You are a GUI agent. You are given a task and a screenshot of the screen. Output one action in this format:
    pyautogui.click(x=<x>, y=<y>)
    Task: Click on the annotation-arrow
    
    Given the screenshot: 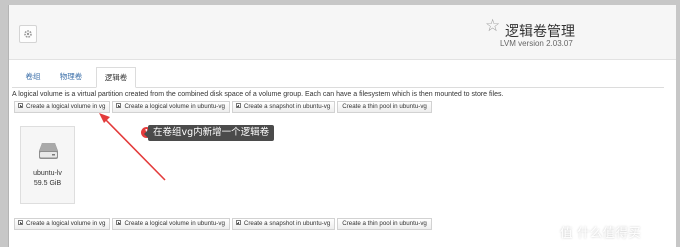 What is the action you would take?
    pyautogui.click(x=132, y=147)
    